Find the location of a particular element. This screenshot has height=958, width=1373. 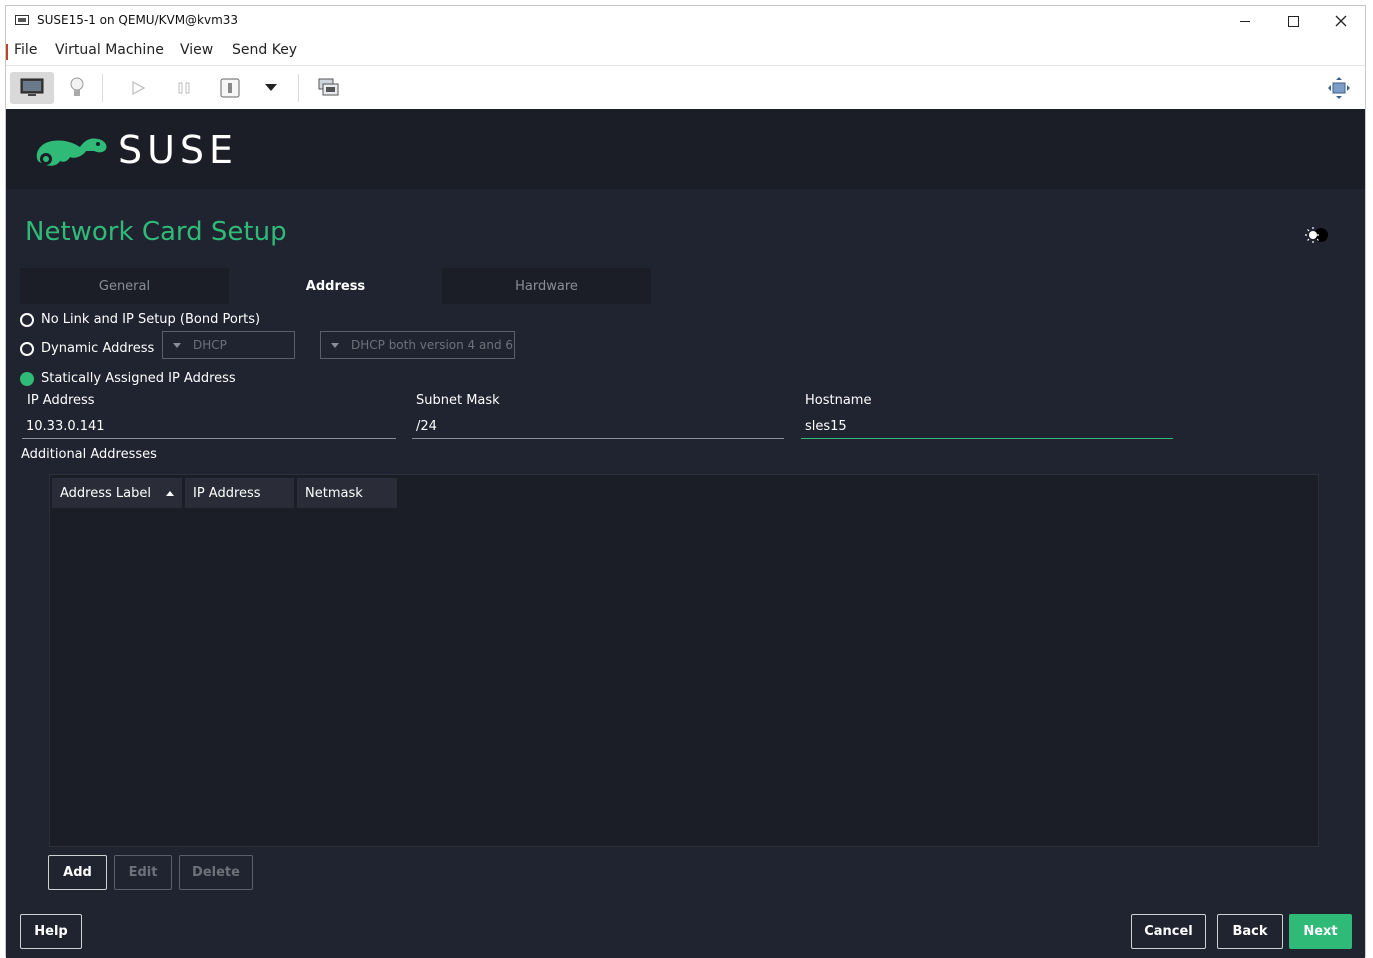

next-button: Next is located at coordinates (1320, 931).